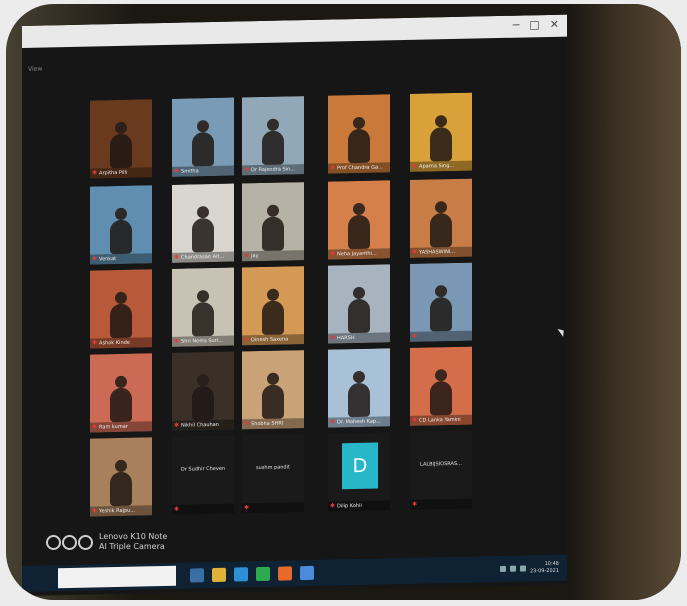  Describe the element at coordinates (273, 424) in the screenshot. I see `participant-name: ✱ Shobha SHRI` at that location.